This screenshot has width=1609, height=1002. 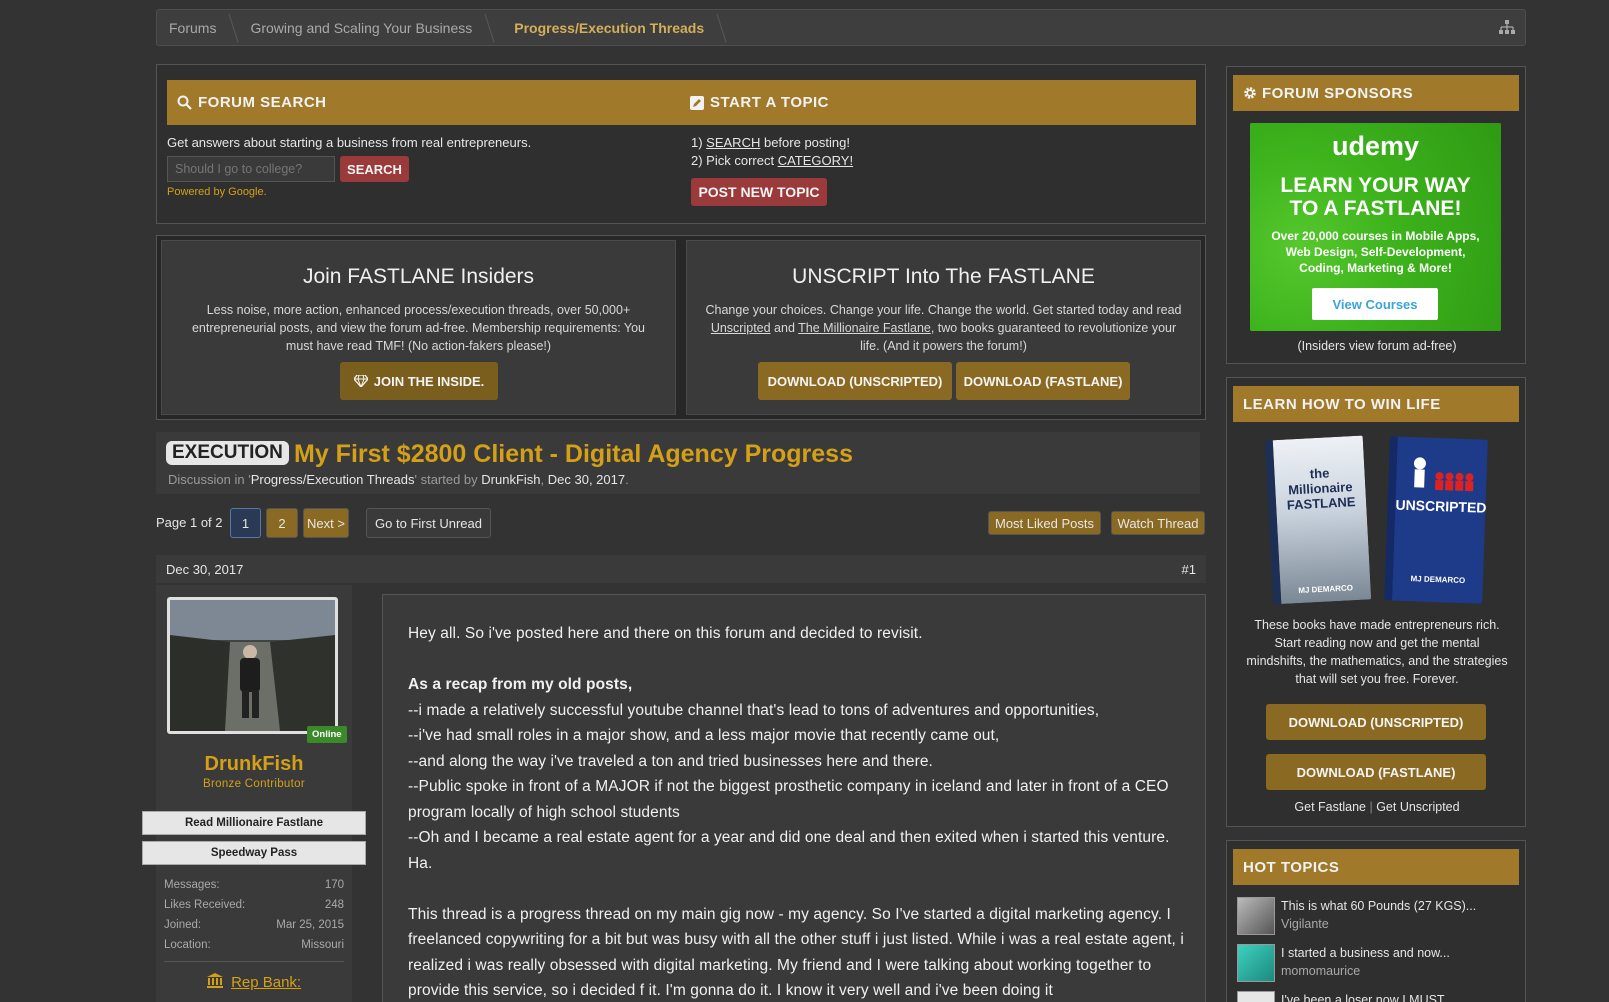 What do you see at coordinates (204, 569) in the screenshot?
I see `message-date: Dec 30, 2017` at bounding box center [204, 569].